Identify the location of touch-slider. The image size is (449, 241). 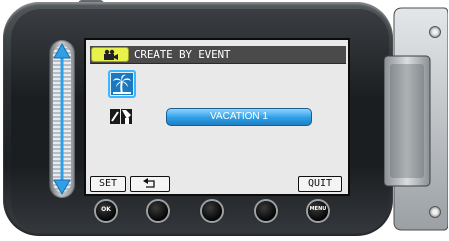
(62, 119).